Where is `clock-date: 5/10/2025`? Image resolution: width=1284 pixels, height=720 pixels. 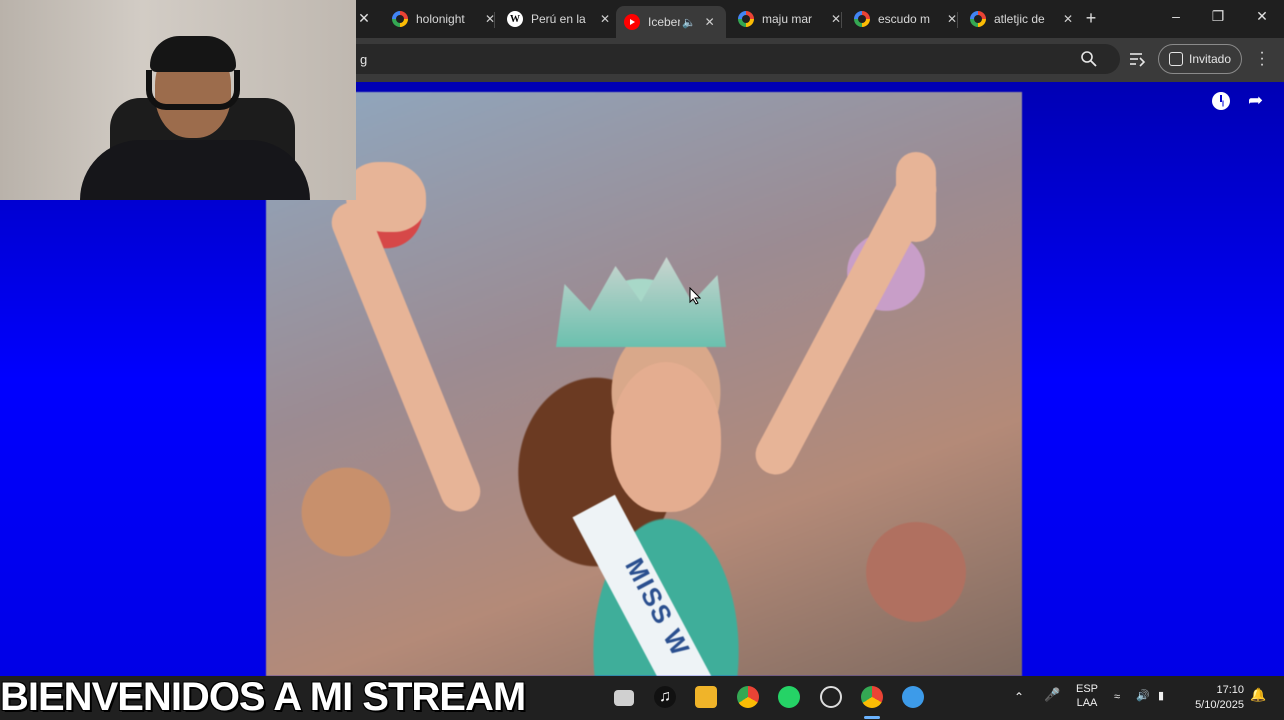 clock-date: 5/10/2025 is located at coordinates (1219, 705).